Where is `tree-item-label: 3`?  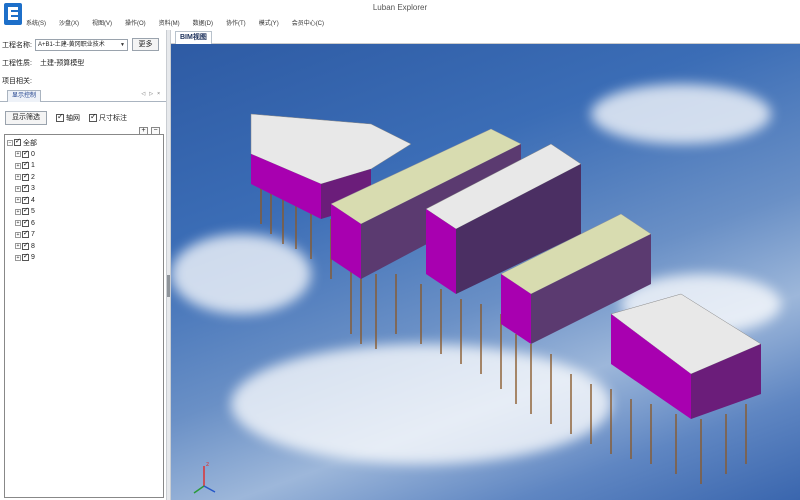 tree-item-label: 3 is located at coordinates (33, 189).